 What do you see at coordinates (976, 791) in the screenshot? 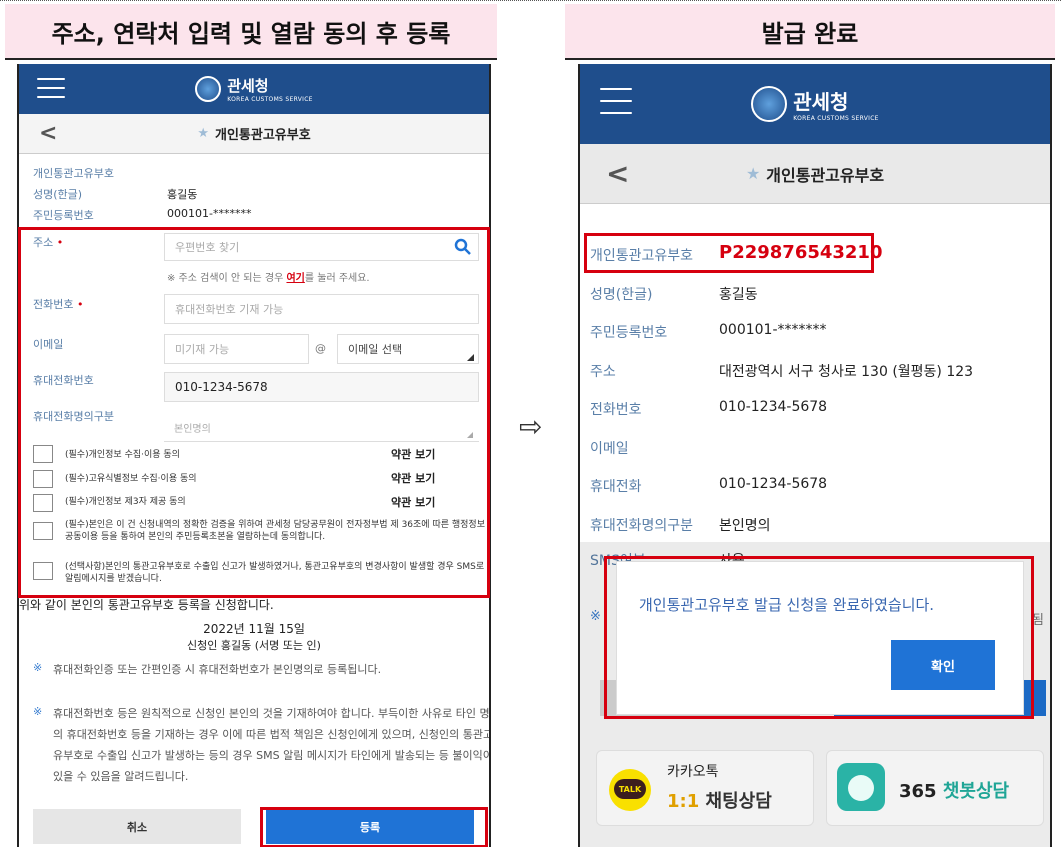
I see `chatbot-text: 챗봇상담` at bounding box center [976, 791].